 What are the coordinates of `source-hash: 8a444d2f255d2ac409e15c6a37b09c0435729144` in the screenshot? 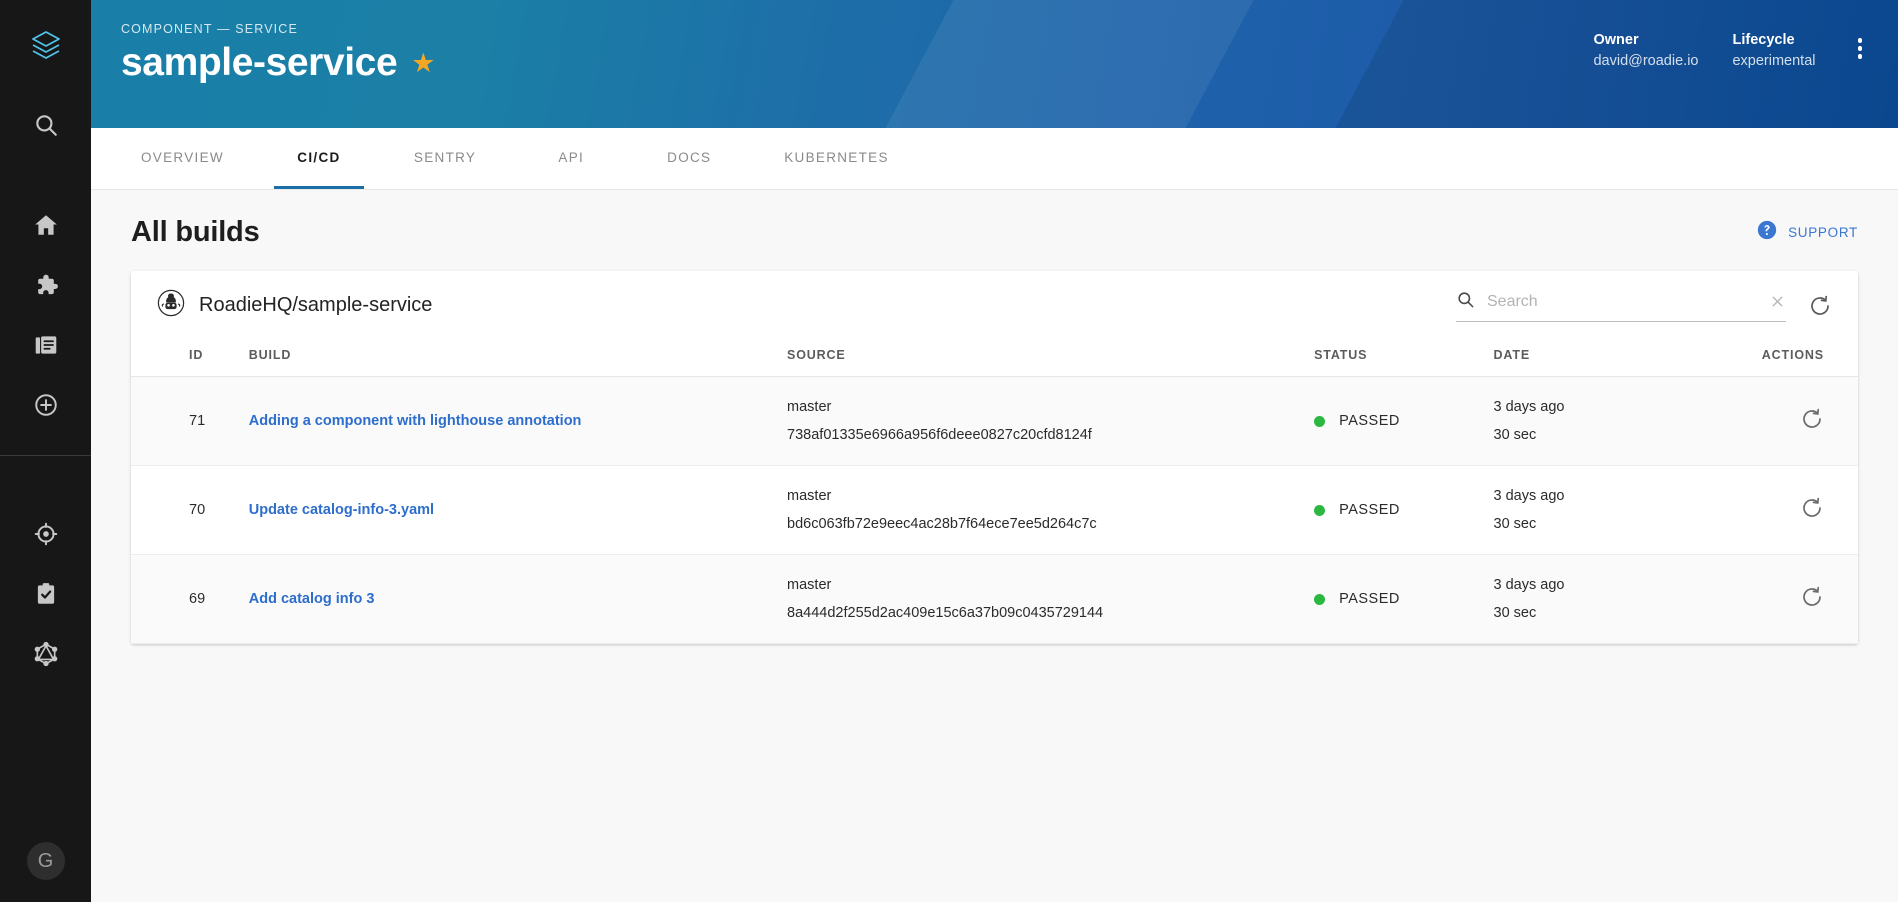 It's located at (945, 613).